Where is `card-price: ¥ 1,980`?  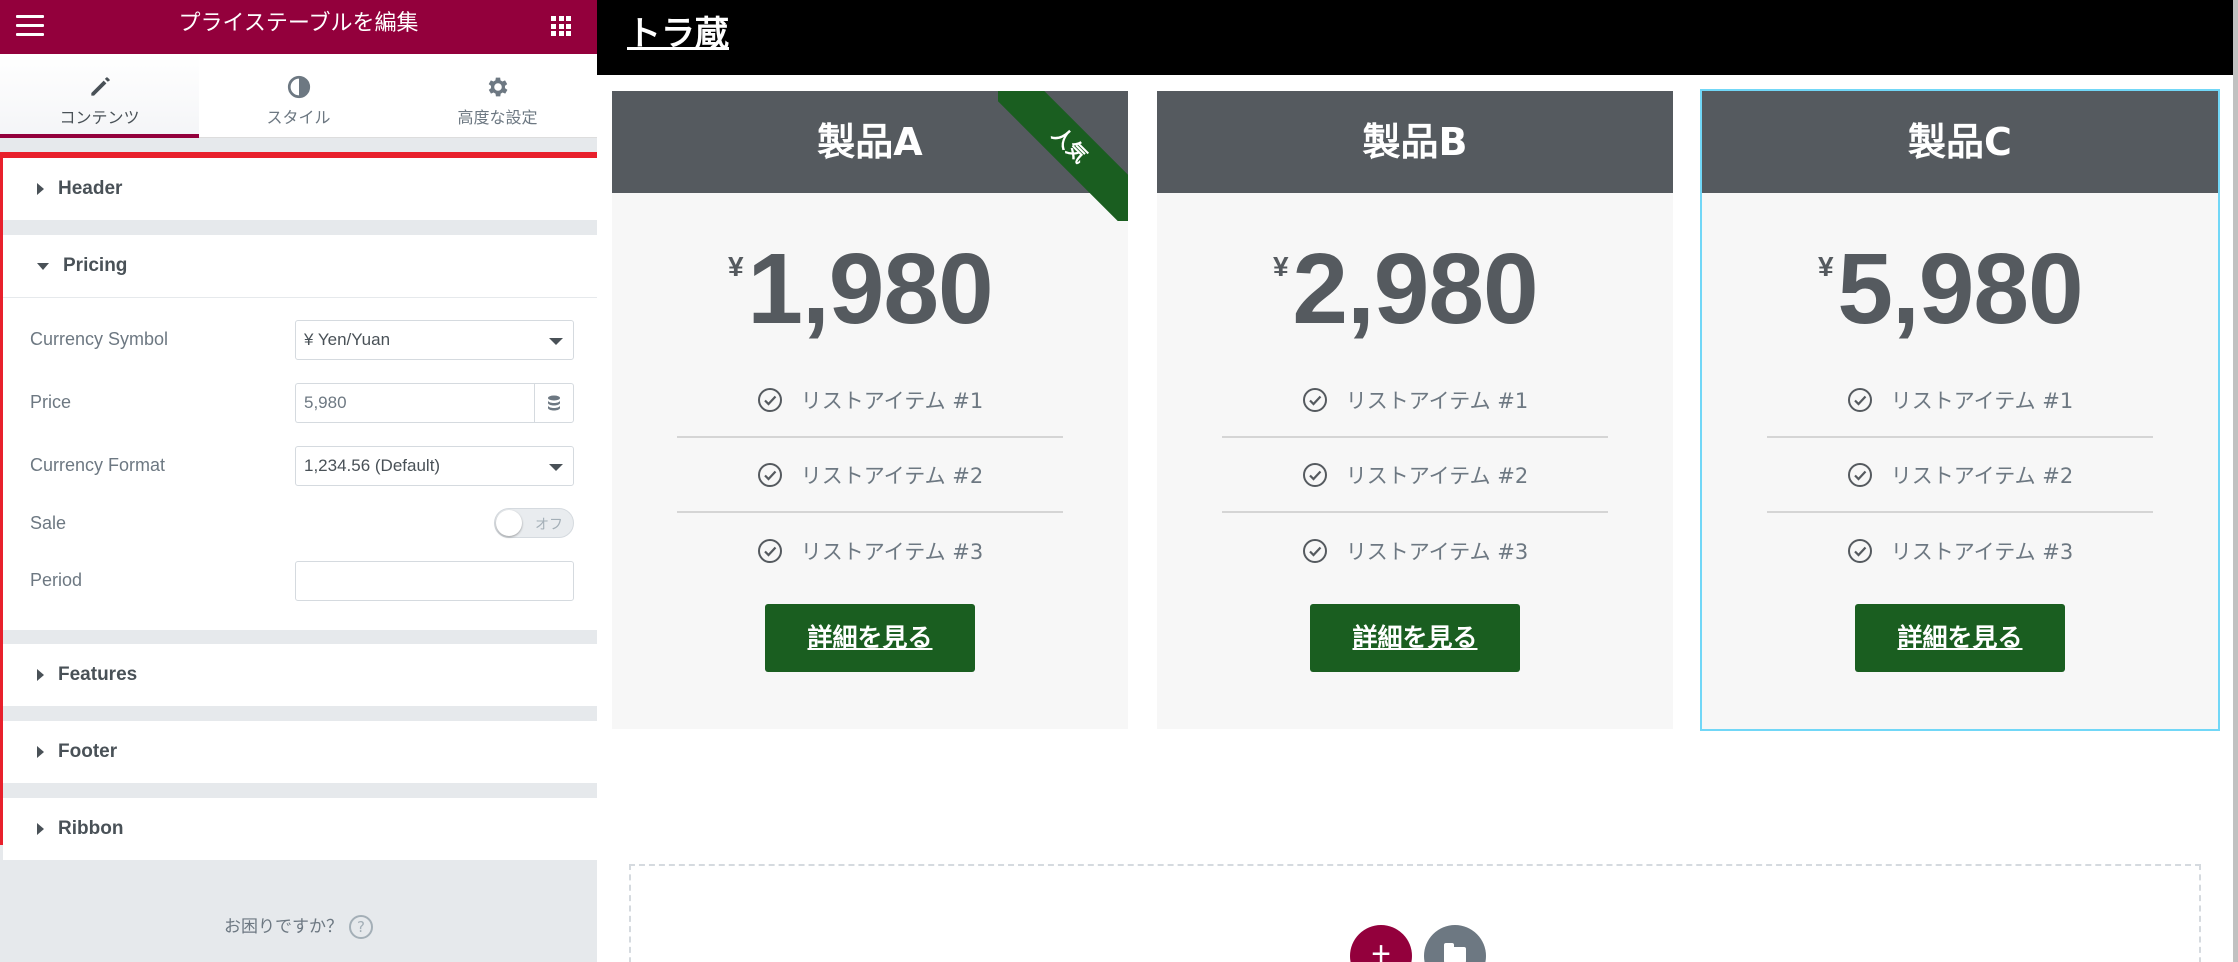 card-price: ¥ 1,980 is located at coordinates (870, 278).